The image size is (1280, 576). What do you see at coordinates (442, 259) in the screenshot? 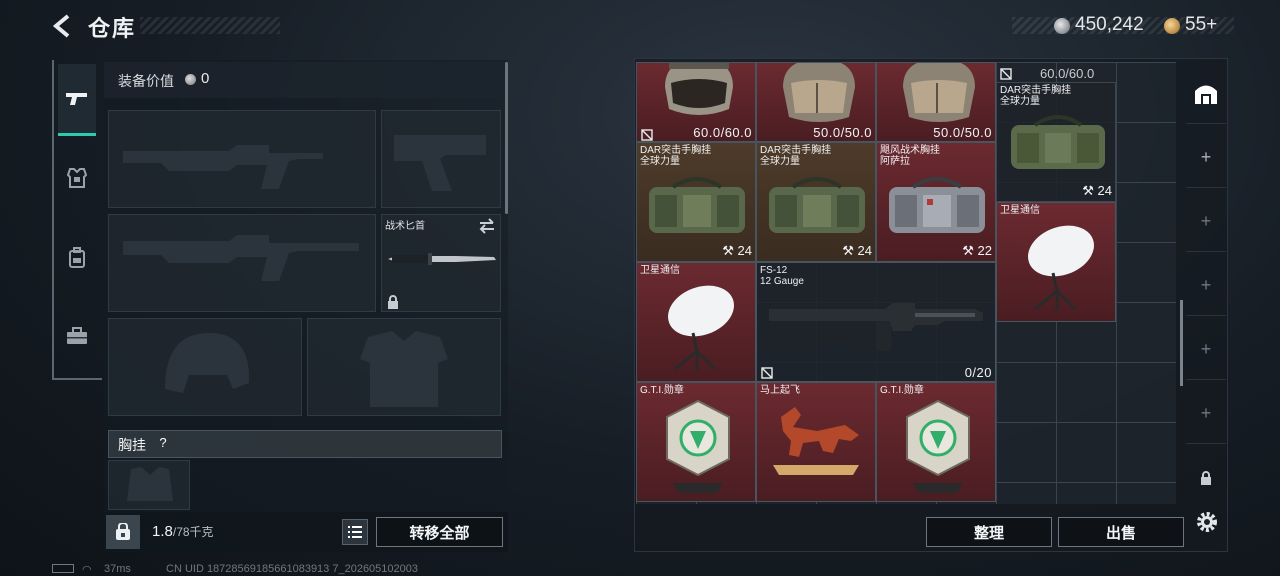
I see `knife-icon` at bounding box center [442, 259].